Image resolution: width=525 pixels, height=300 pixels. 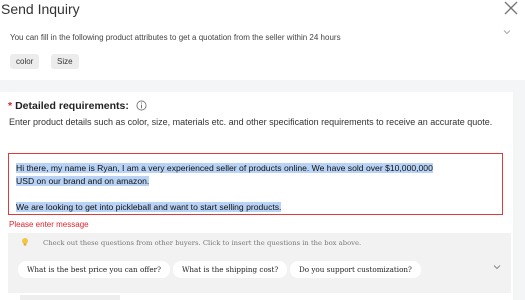 I want to click on attribute-chip-size: Size, so click(x=65, y=61).